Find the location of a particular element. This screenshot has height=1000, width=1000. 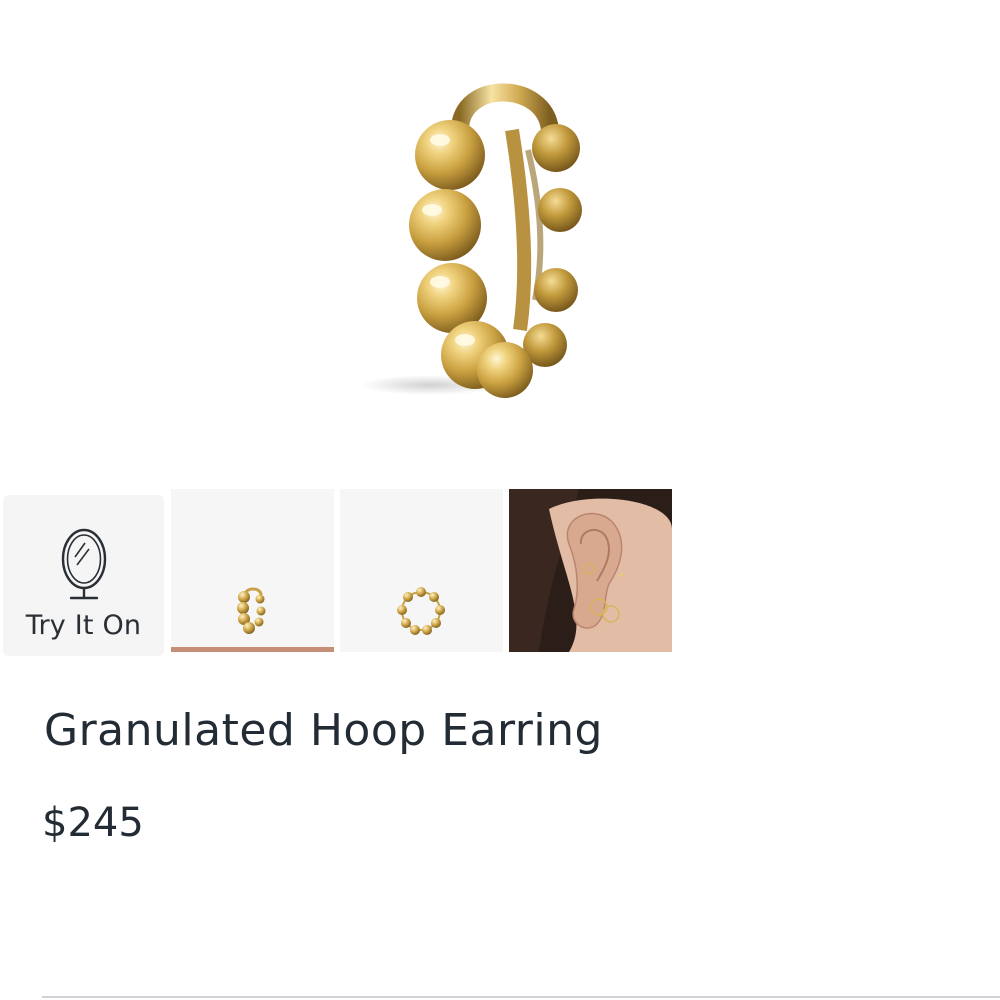

thumbnail-model-ear is located at coordinates (590, 570).